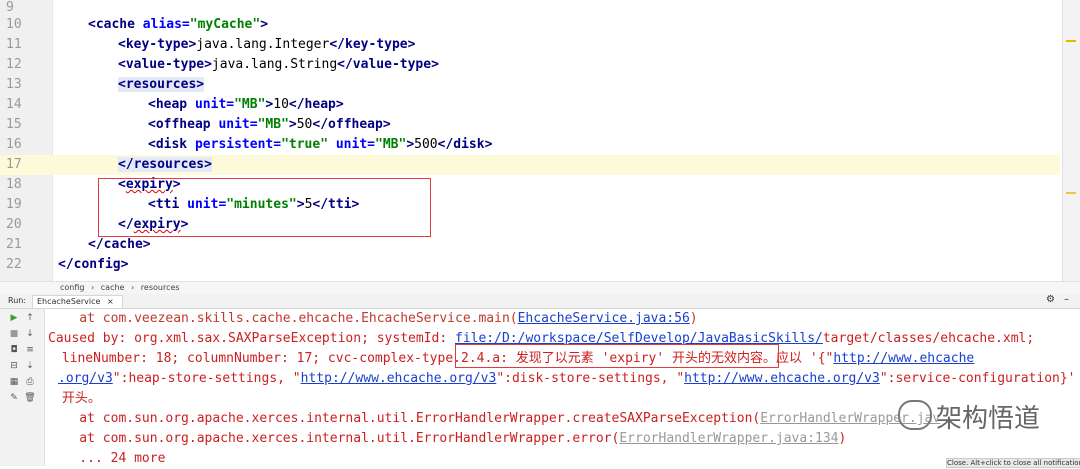  Describe the element at coordinates (14, 44) in the screenshot. I see `line-number: 11` at that location.